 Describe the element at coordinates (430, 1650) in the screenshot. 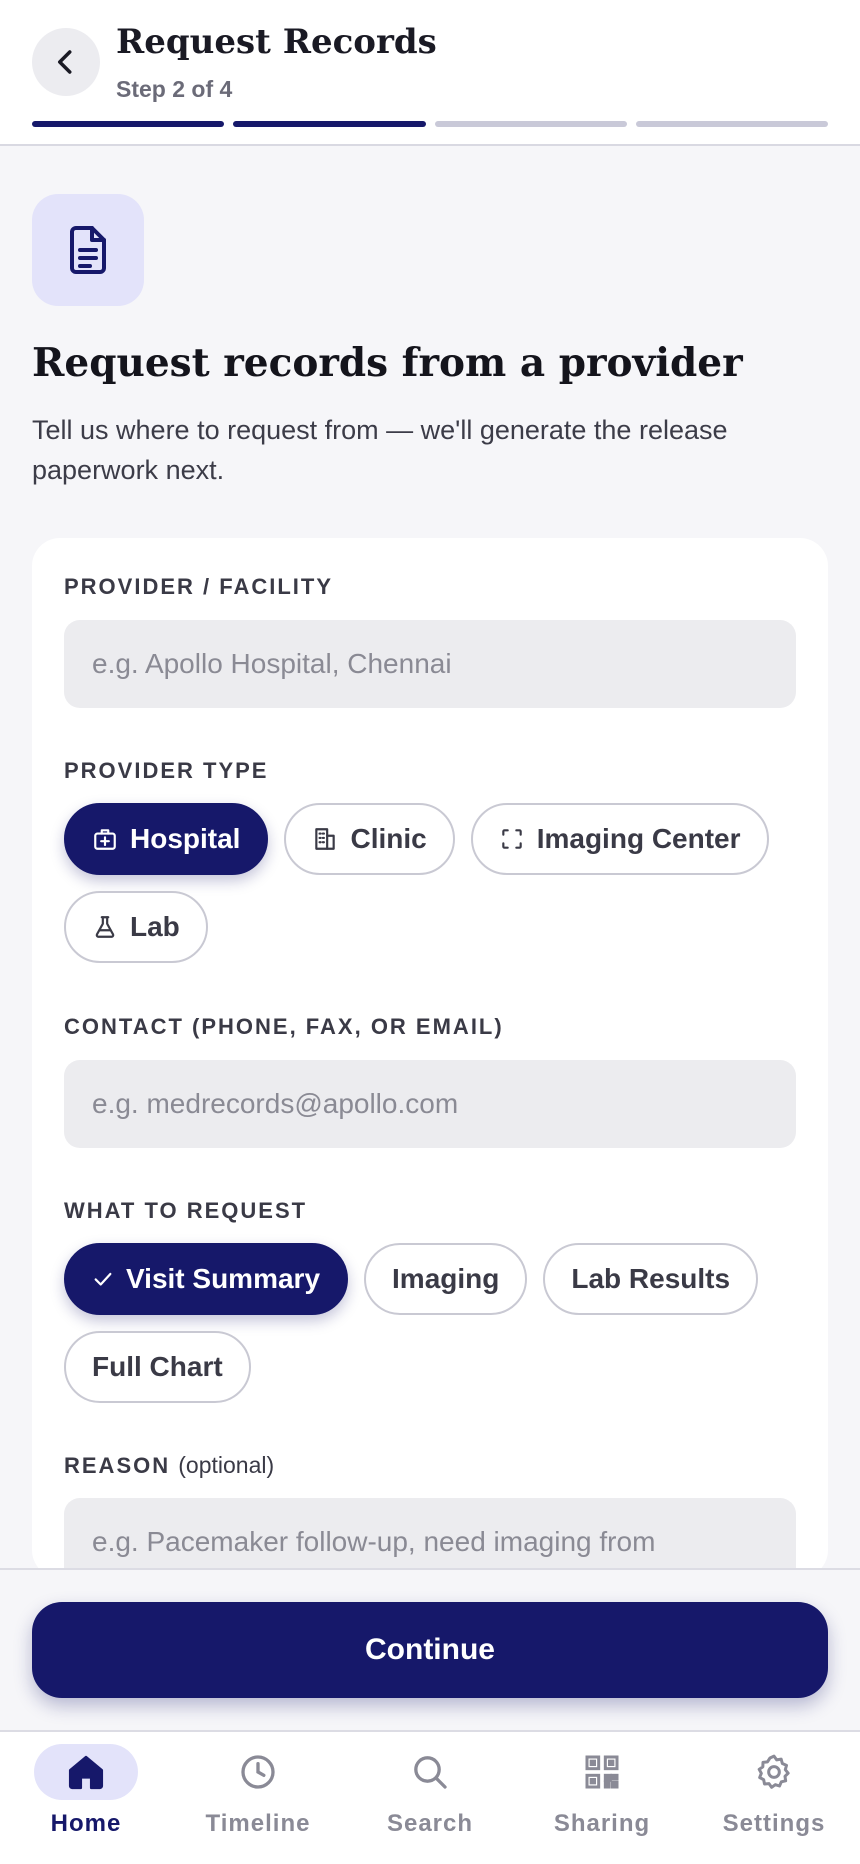

I see `continue-button: Continue` at that location.